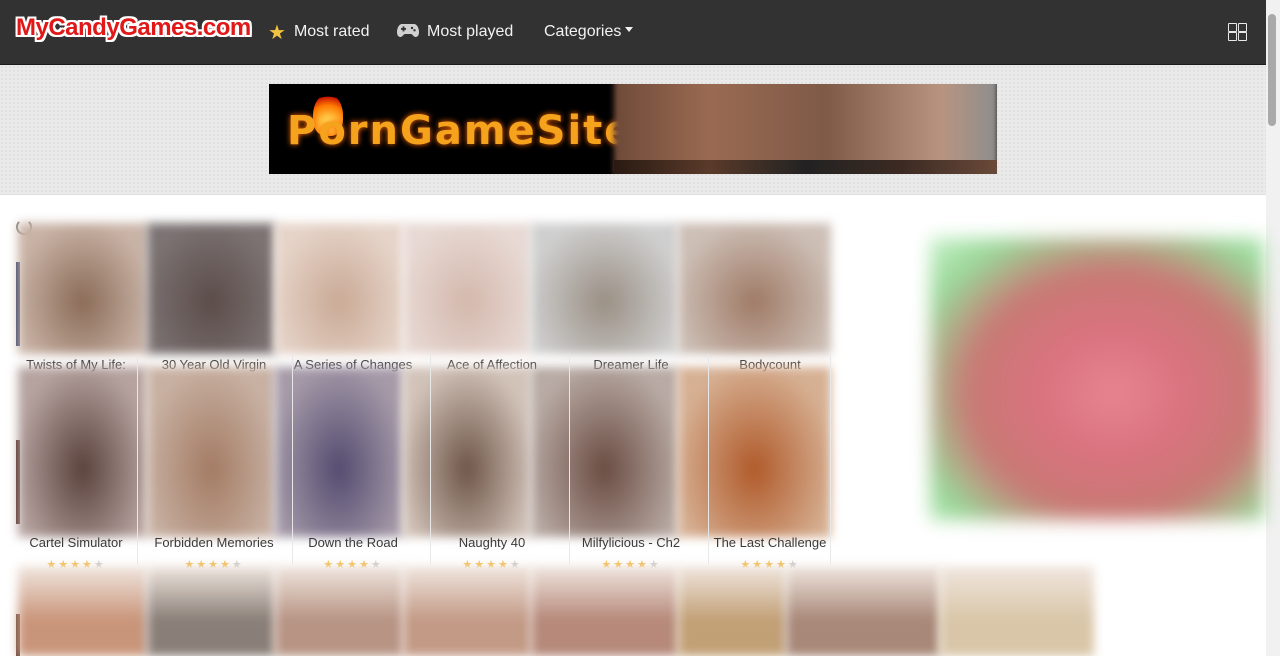  Describe the element at coordinates (76, 542) in the screenshot. I see `game-title: Cartel Simulator` at that location.